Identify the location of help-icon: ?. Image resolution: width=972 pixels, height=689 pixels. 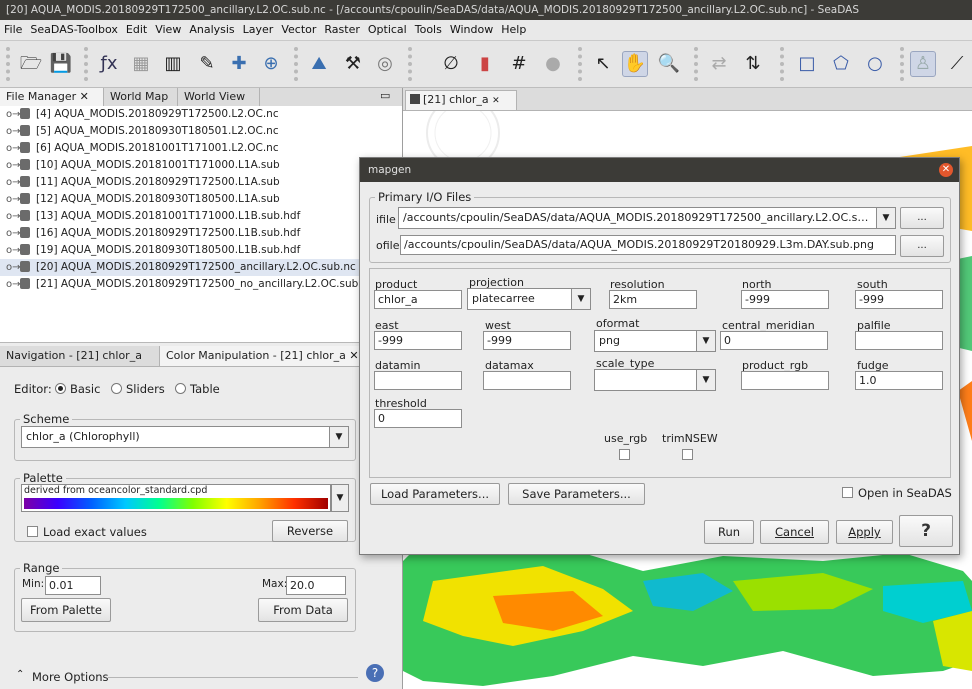
(375, 673).